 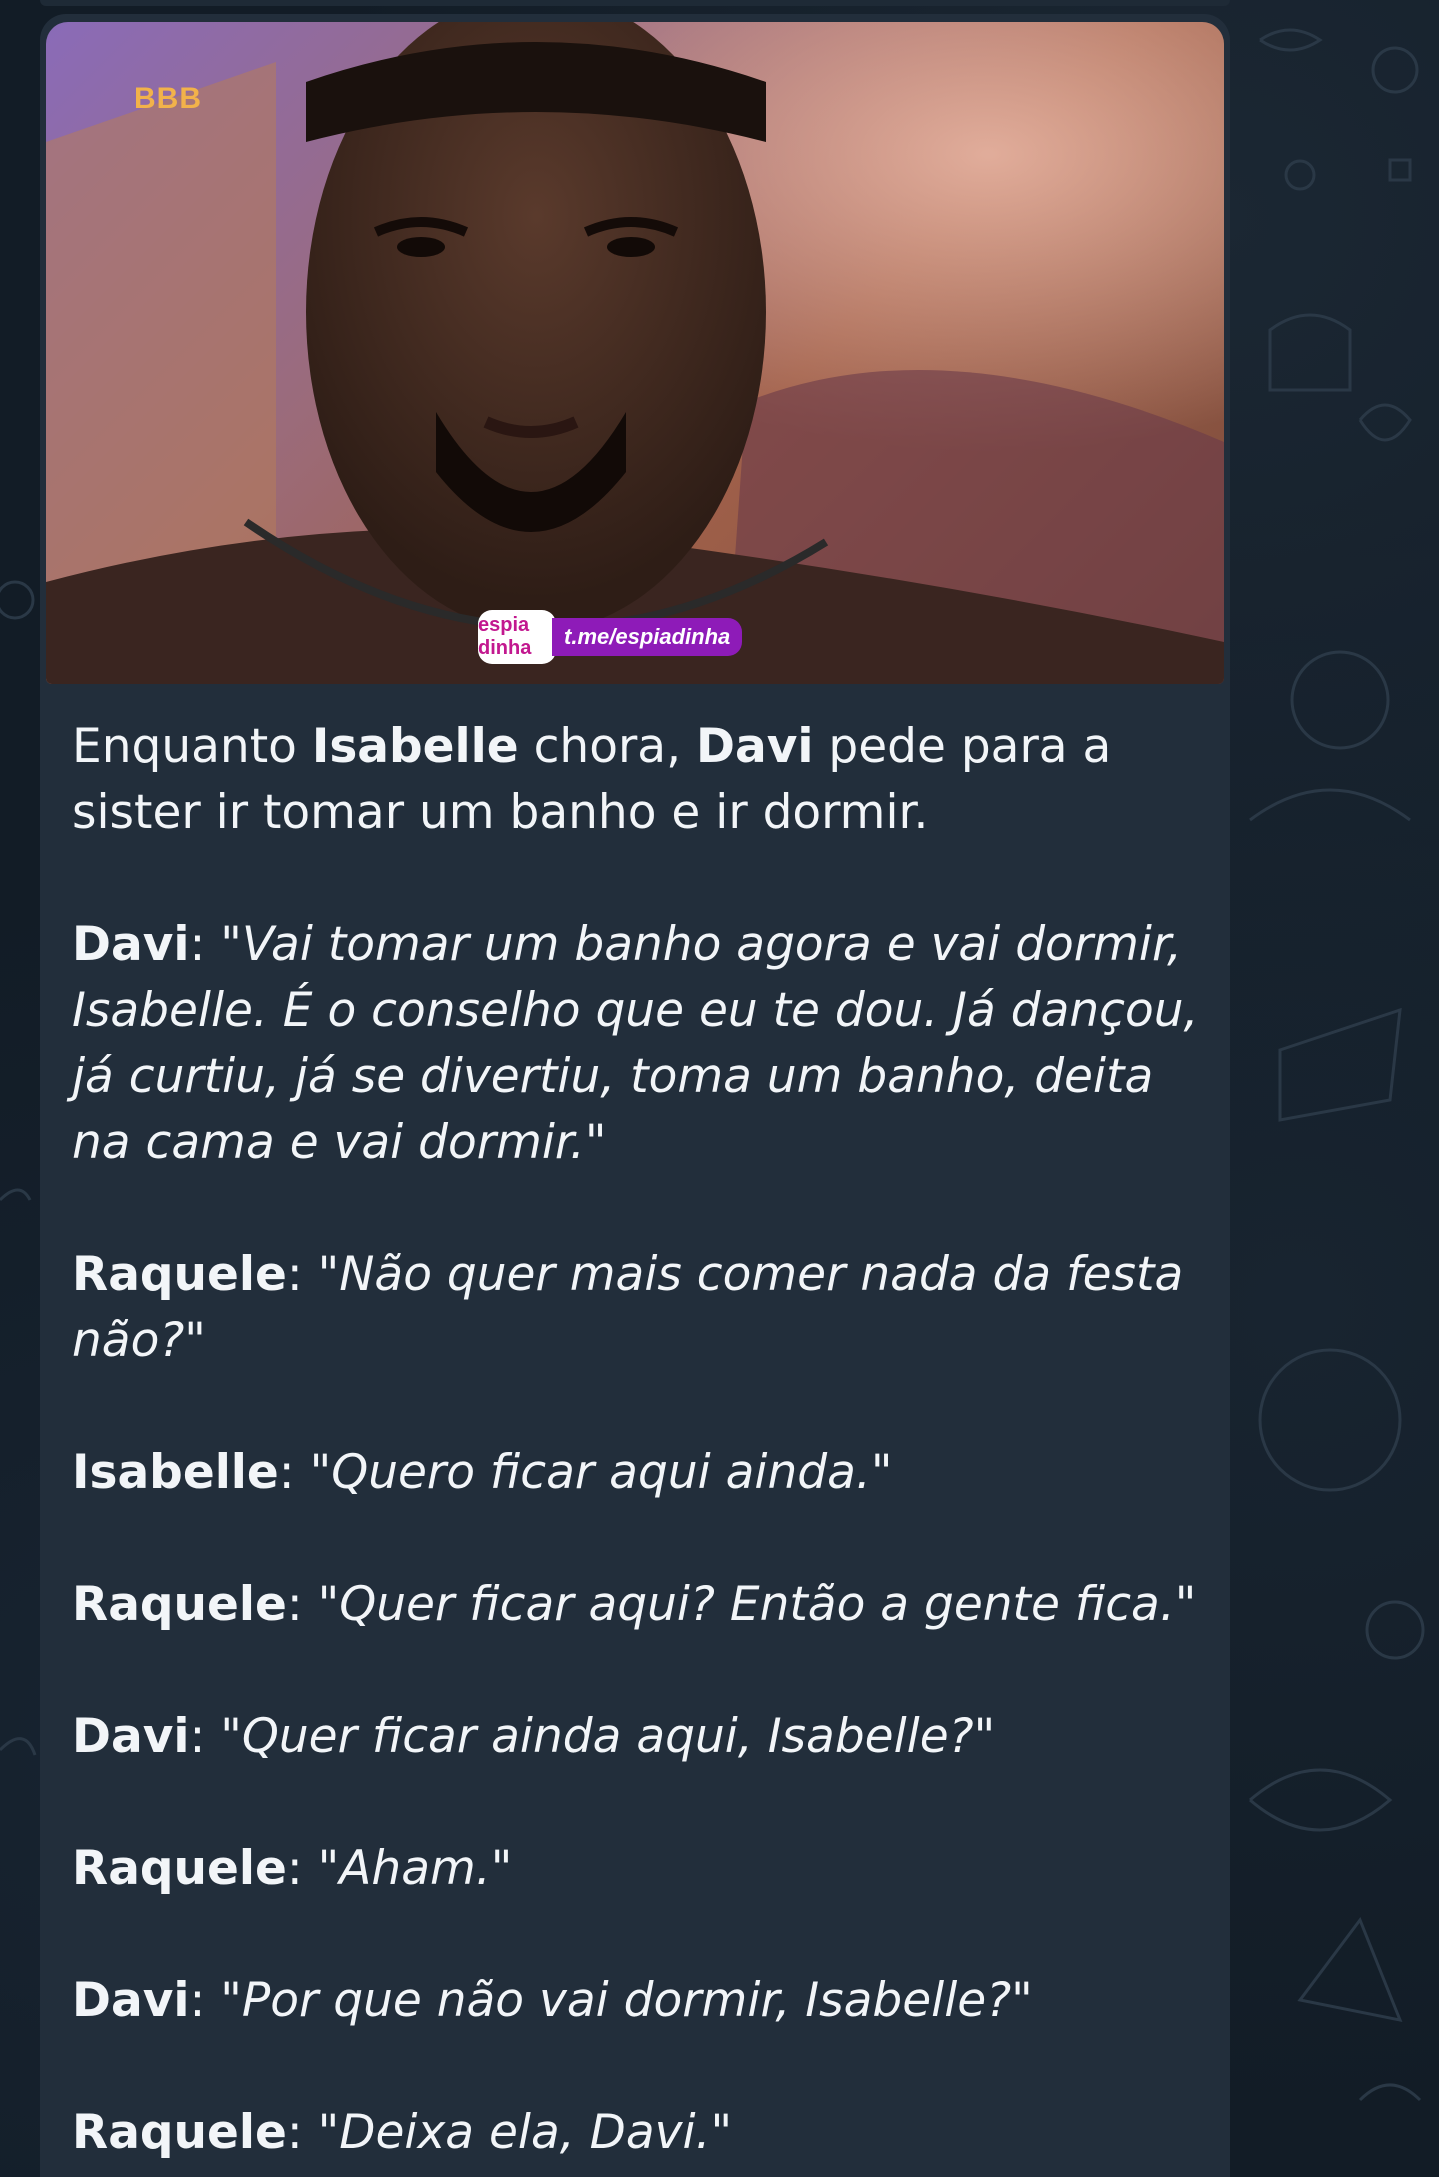 I want to click on dialogue-line: Isabelle: "Quero ficar aqui ainda.", so click(x=637, y=1473).